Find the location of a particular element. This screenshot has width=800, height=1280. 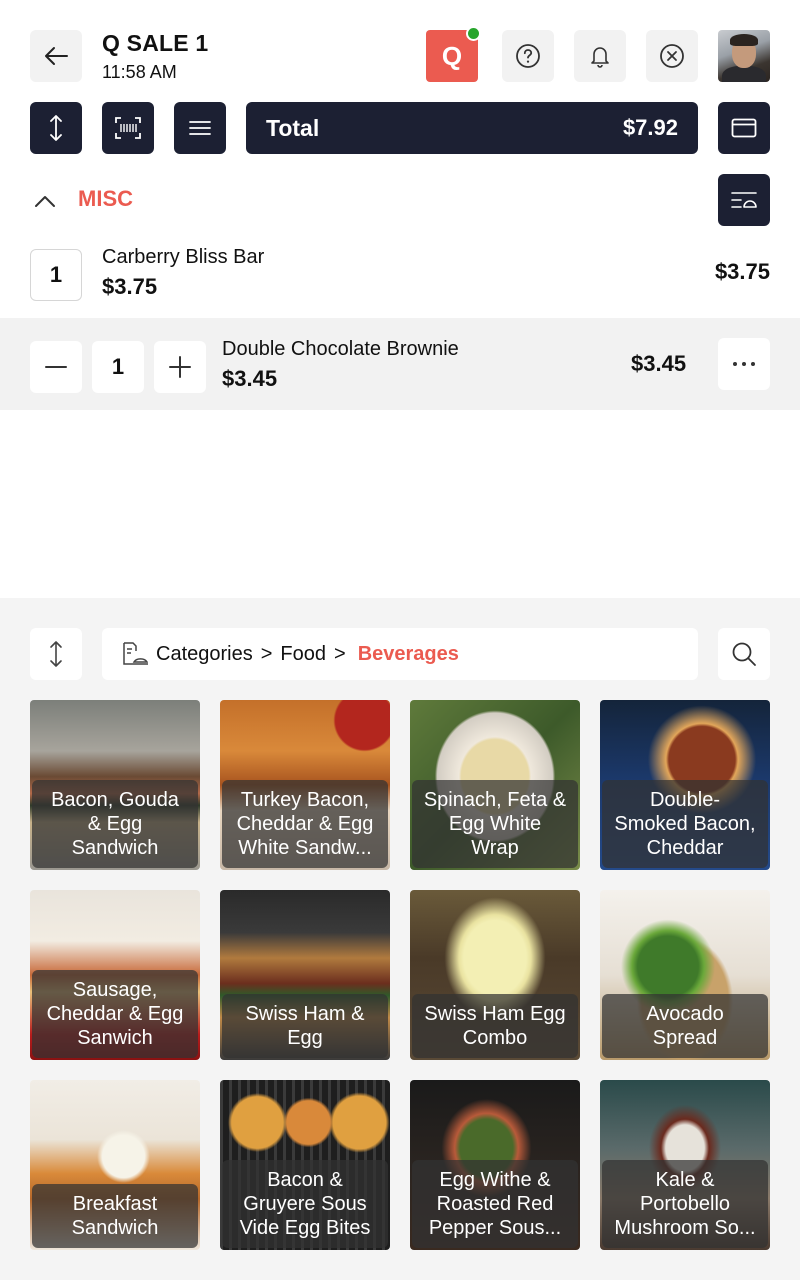

more-horizontal-icon is located at coordinates (744, 364).